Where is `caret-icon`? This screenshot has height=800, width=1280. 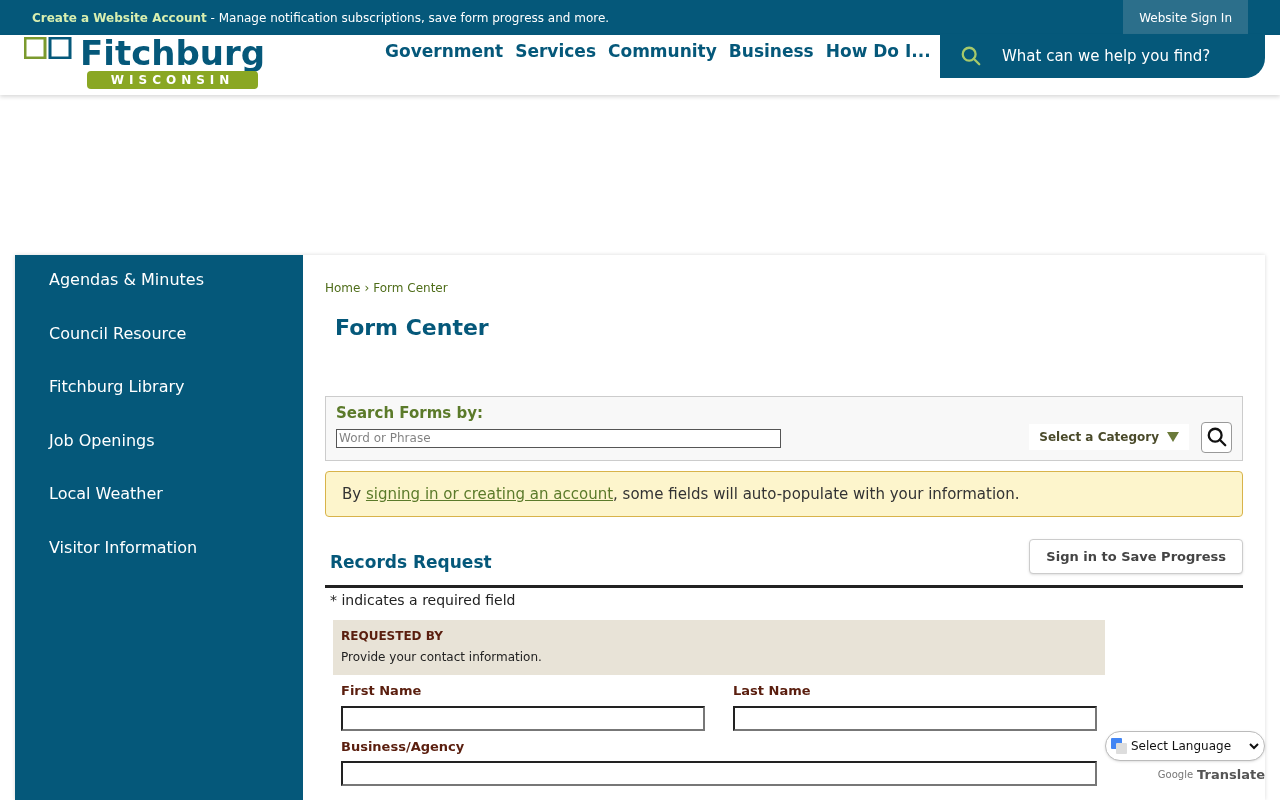 caret-icon is located at coordinates (1173, 437).